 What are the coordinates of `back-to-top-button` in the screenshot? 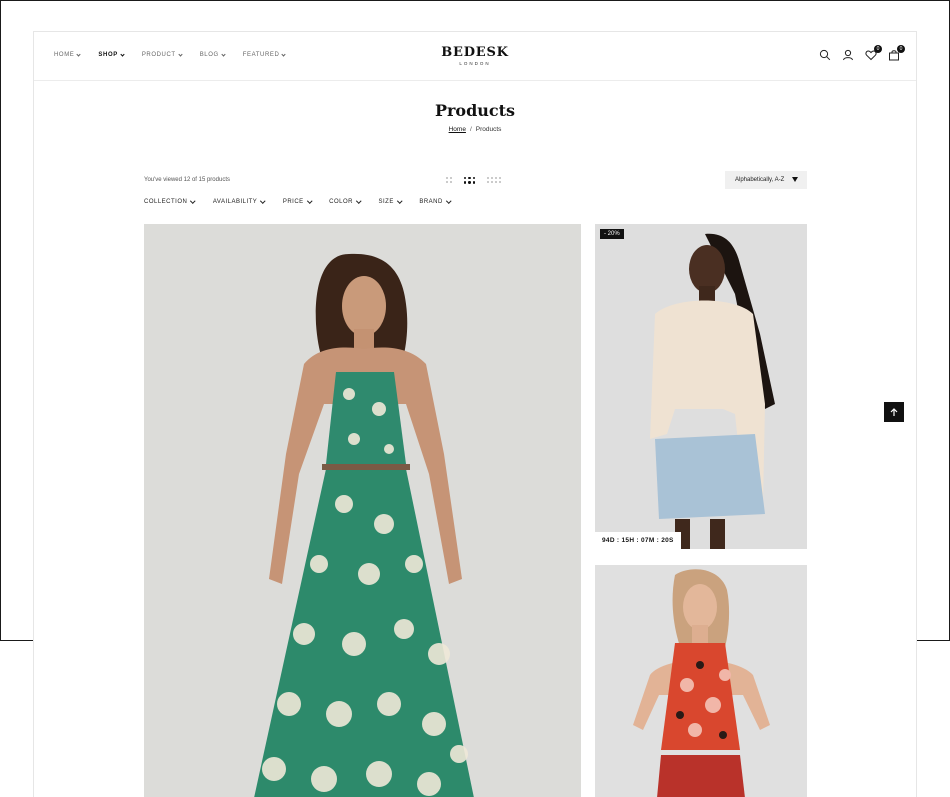 It's located at (894, 412).